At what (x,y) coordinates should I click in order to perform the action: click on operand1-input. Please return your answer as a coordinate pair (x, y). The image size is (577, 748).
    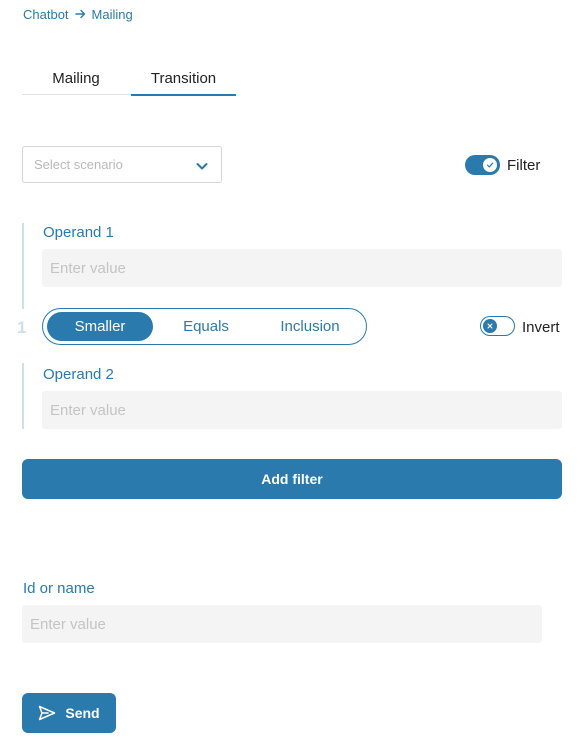
    Looking at the image, I should click on (302, 268).